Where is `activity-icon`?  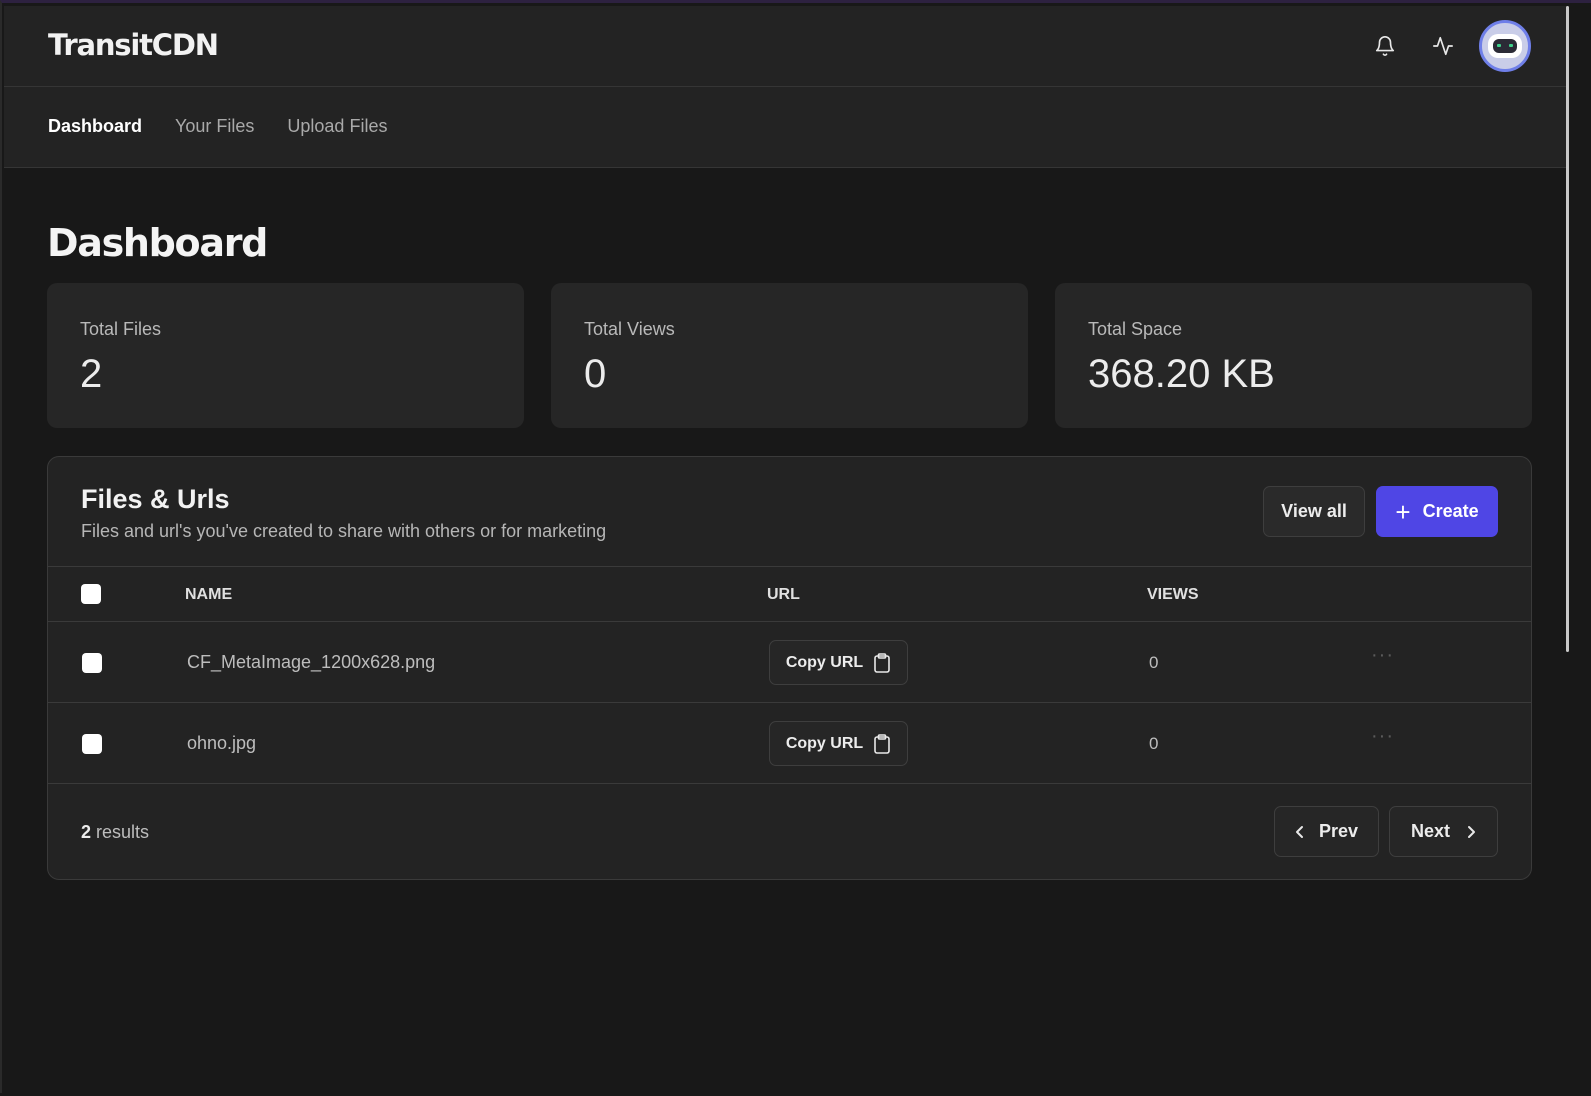
activity-icon is located at coordinates (1443, 46).